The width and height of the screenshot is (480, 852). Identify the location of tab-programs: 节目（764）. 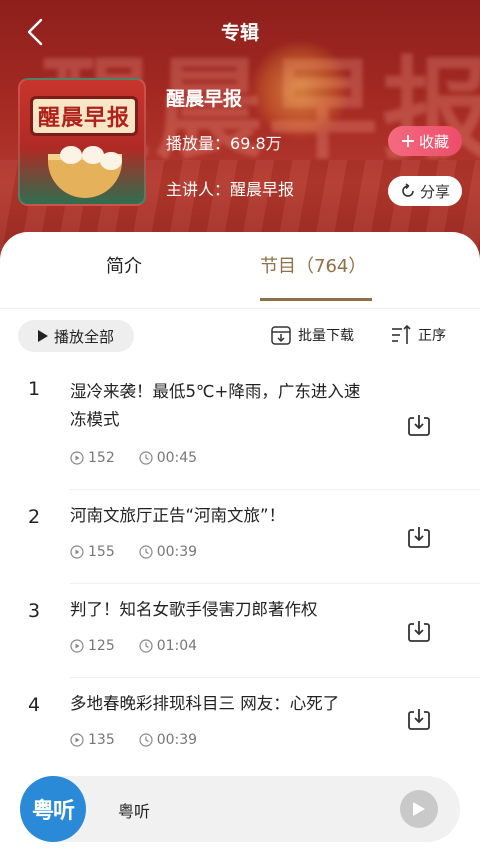
(313, 265).